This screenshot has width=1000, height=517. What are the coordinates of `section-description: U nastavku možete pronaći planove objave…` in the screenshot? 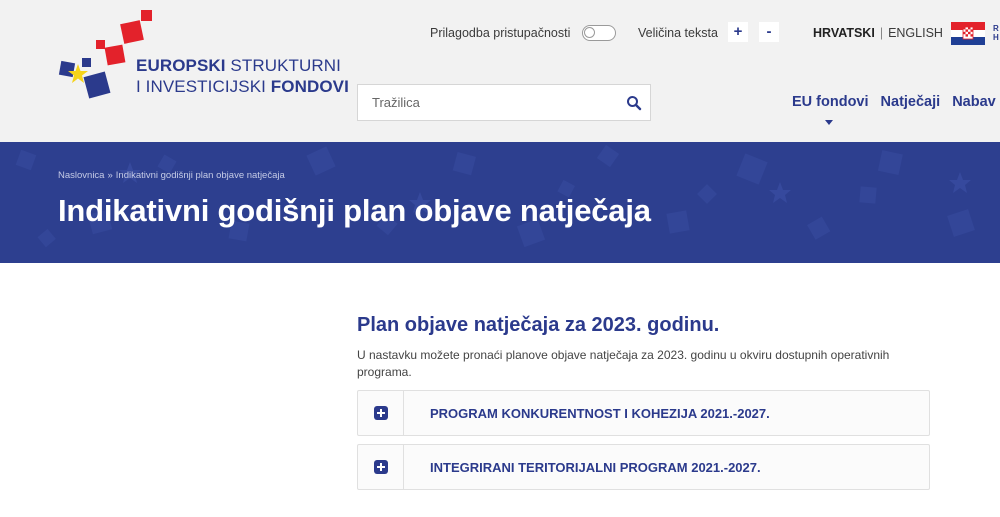 It's located at (623, 363).